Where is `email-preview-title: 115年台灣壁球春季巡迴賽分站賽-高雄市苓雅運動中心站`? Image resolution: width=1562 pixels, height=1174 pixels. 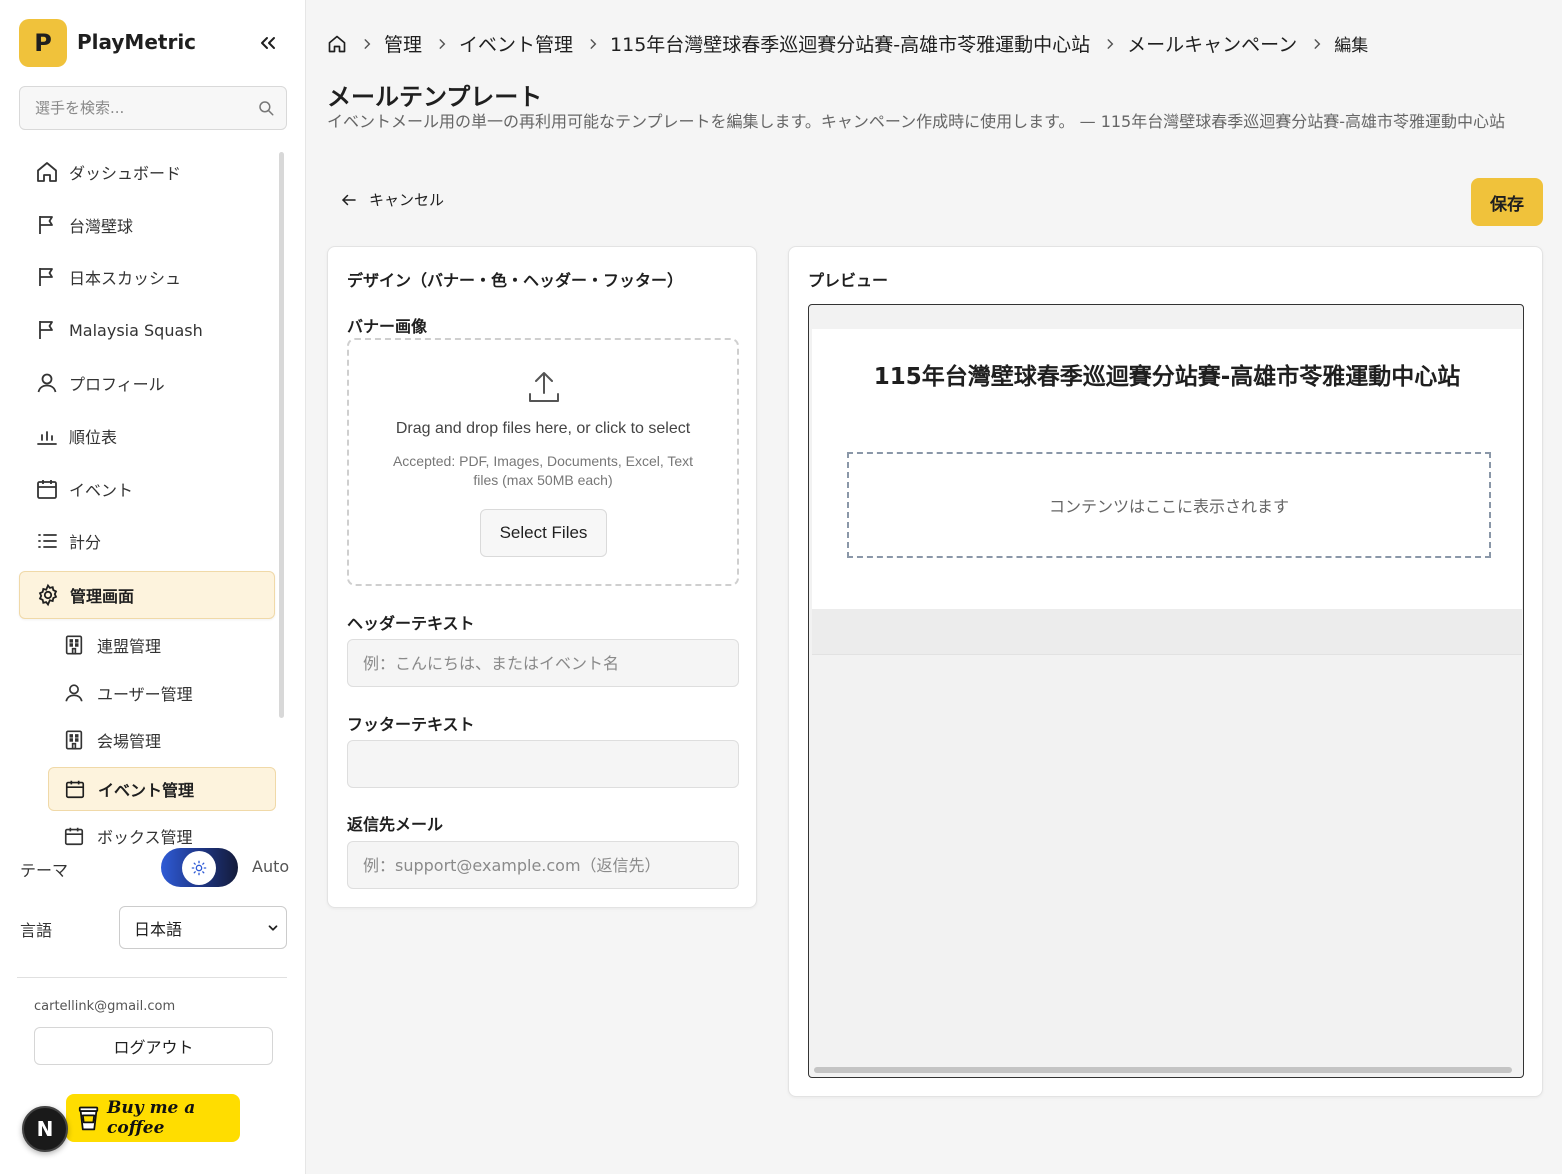 email-preview-title: 115年台灣壁球春季巡迴賽分站賽-高雄市苓雅運動中心站 is located at coordinates (1167, 377).